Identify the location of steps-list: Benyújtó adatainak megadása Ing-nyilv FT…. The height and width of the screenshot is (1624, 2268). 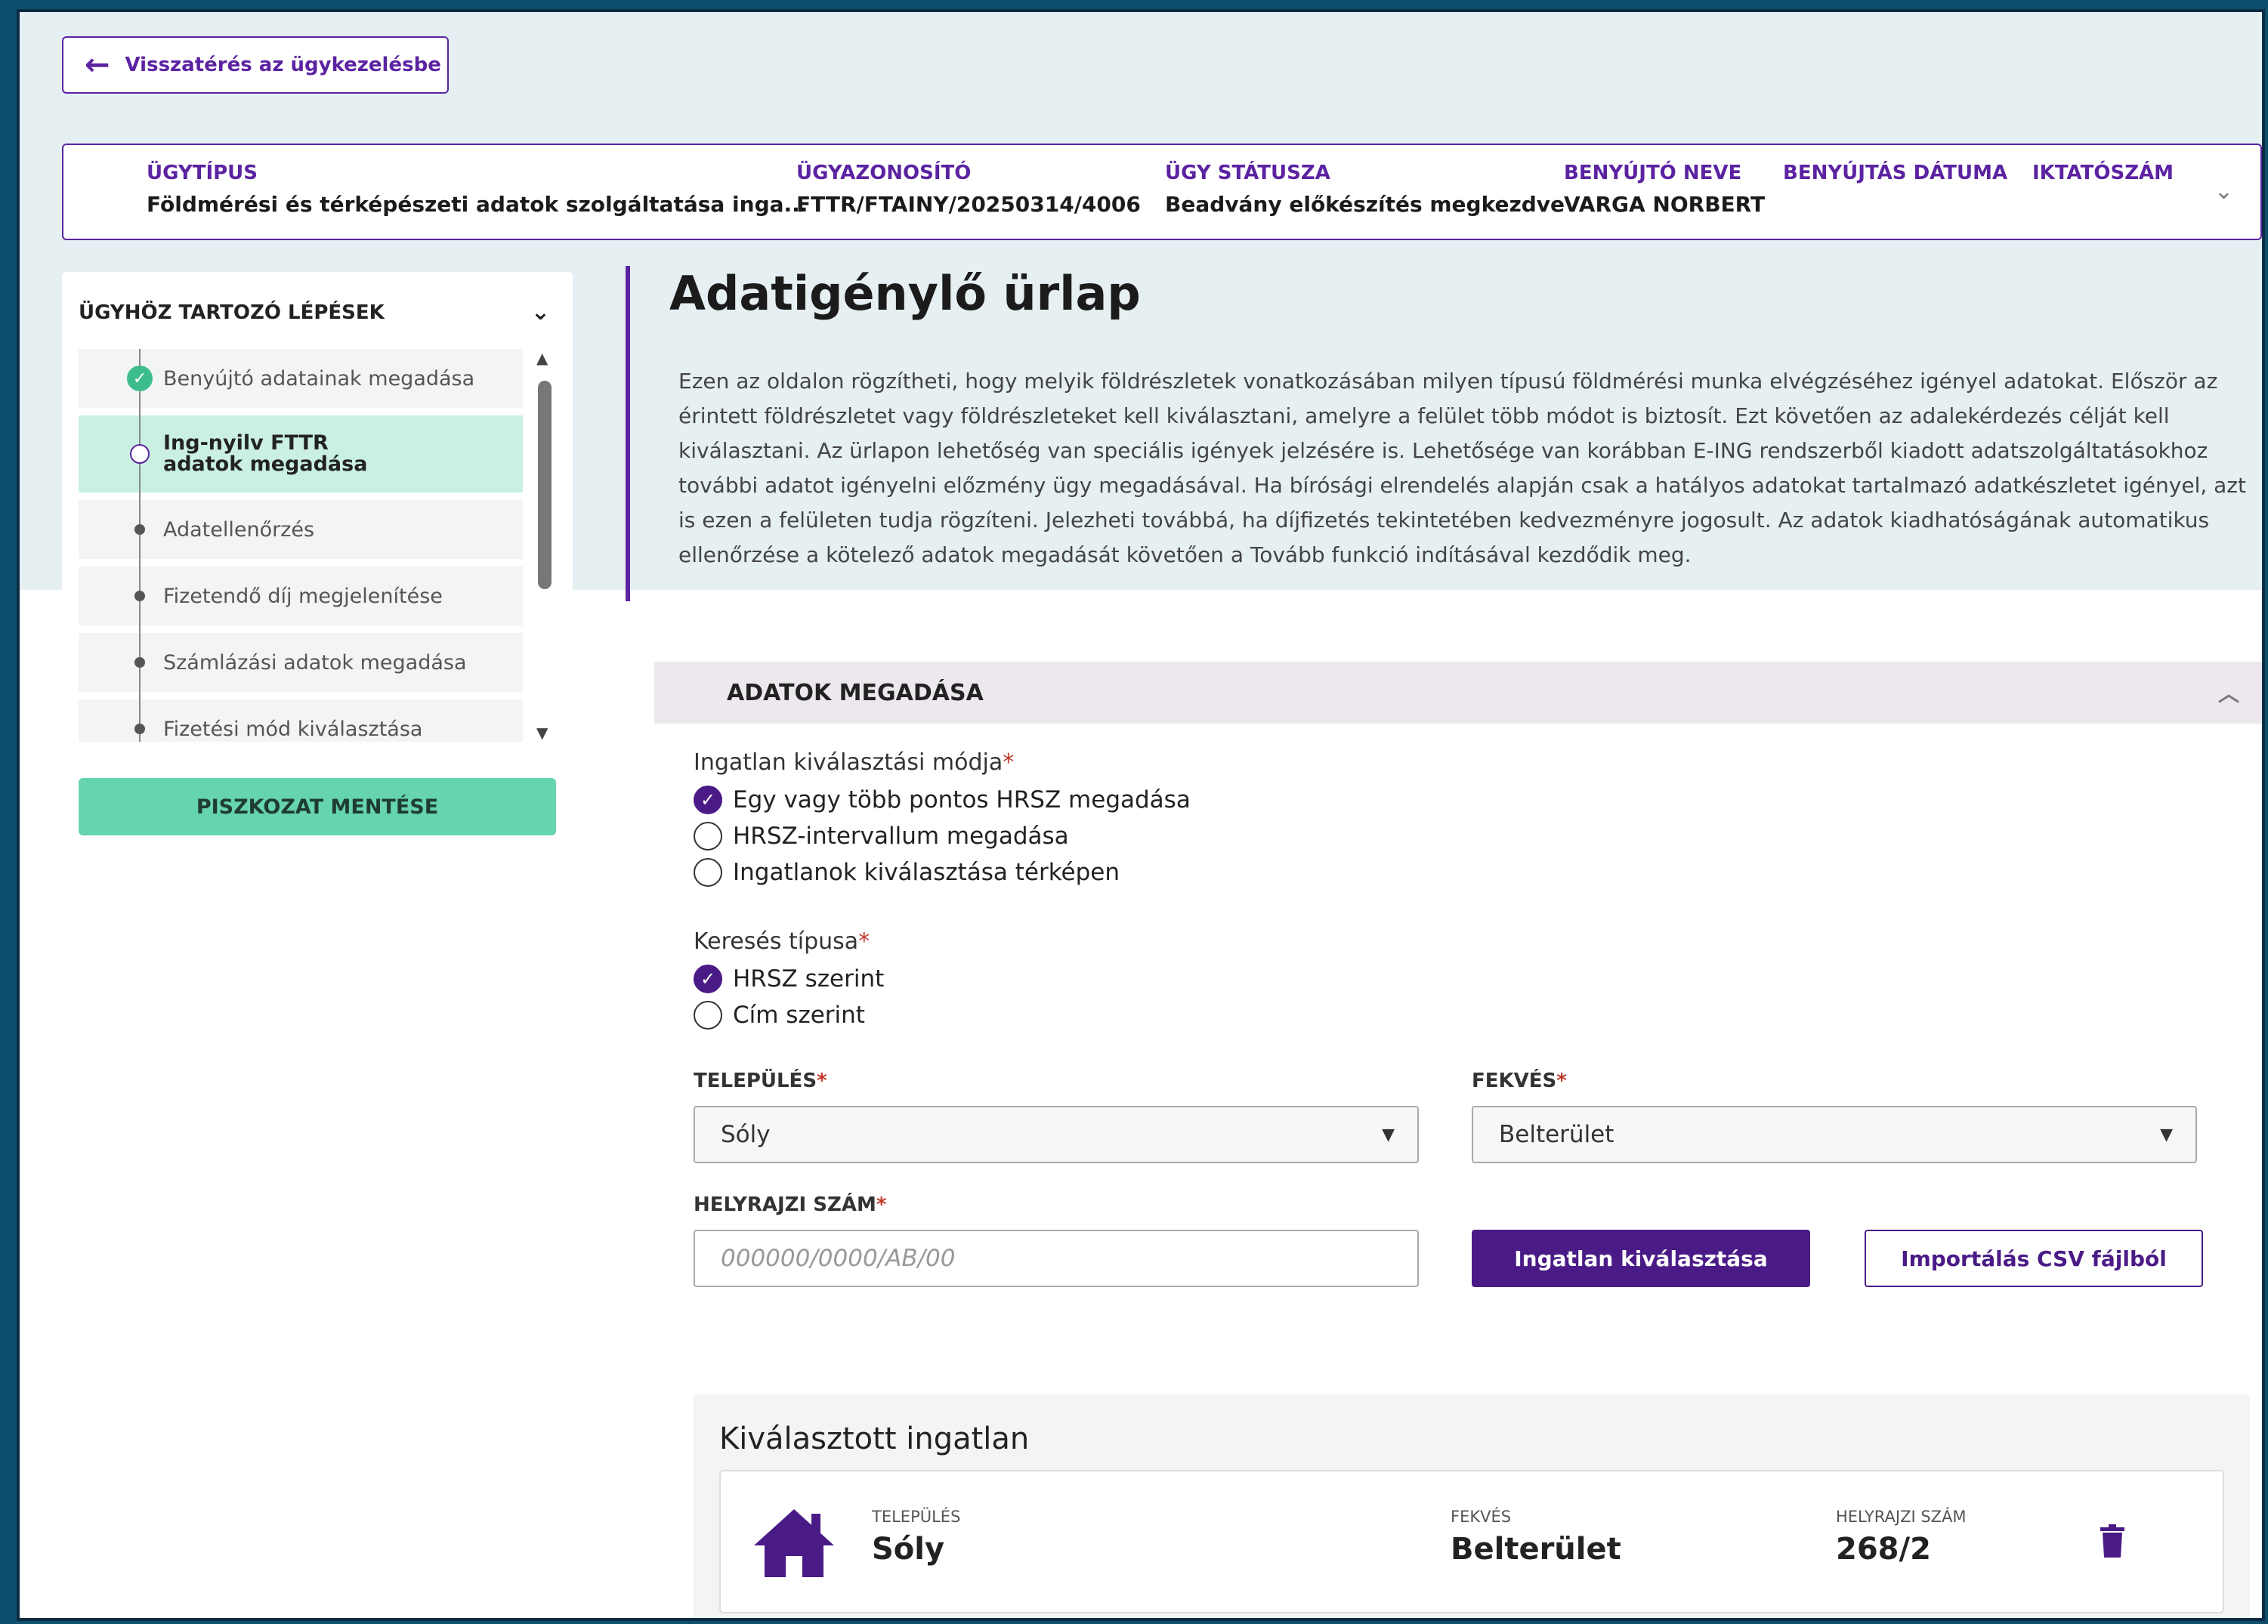
(301, 545).